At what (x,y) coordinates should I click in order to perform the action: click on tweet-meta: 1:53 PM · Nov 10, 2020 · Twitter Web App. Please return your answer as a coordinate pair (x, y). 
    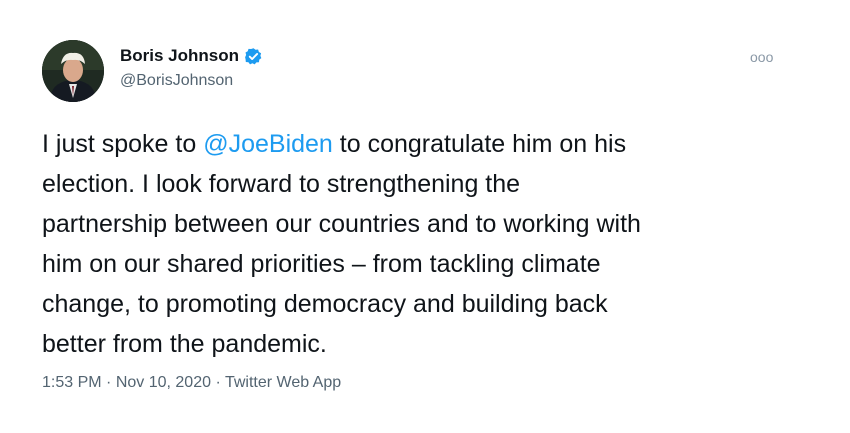
    Looking at the image, I should click on (191, 383).